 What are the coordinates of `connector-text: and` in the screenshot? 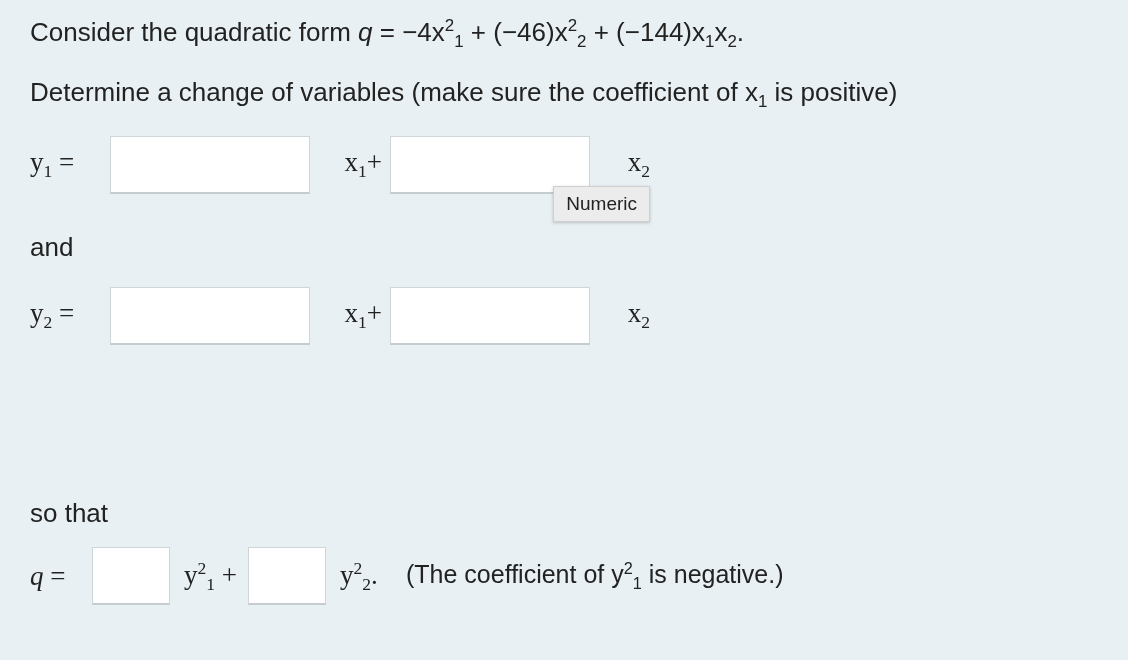 It's located at (52, 247).